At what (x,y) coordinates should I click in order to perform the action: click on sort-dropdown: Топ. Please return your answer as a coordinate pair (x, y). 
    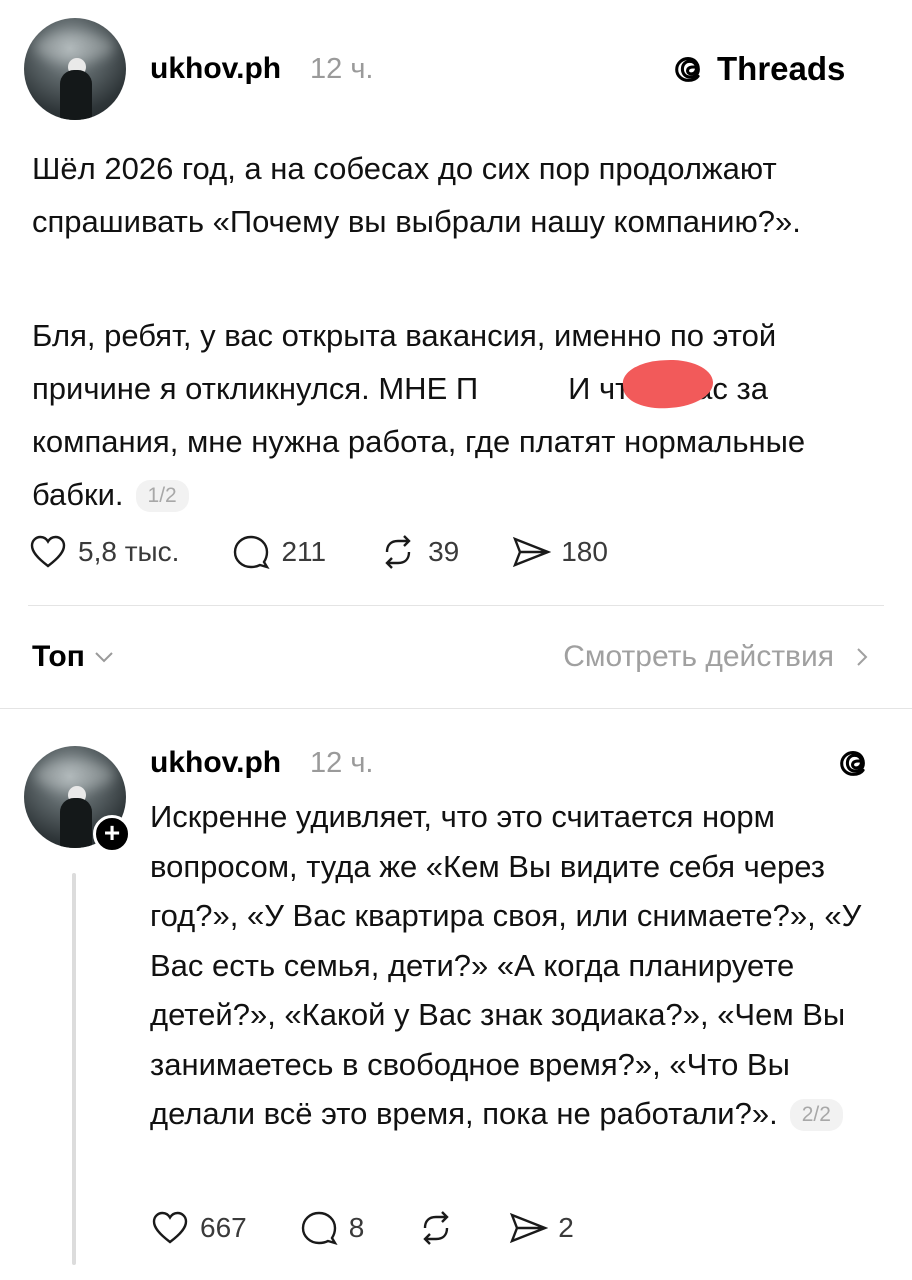
    Looking at the image, I should click on (73, 657).